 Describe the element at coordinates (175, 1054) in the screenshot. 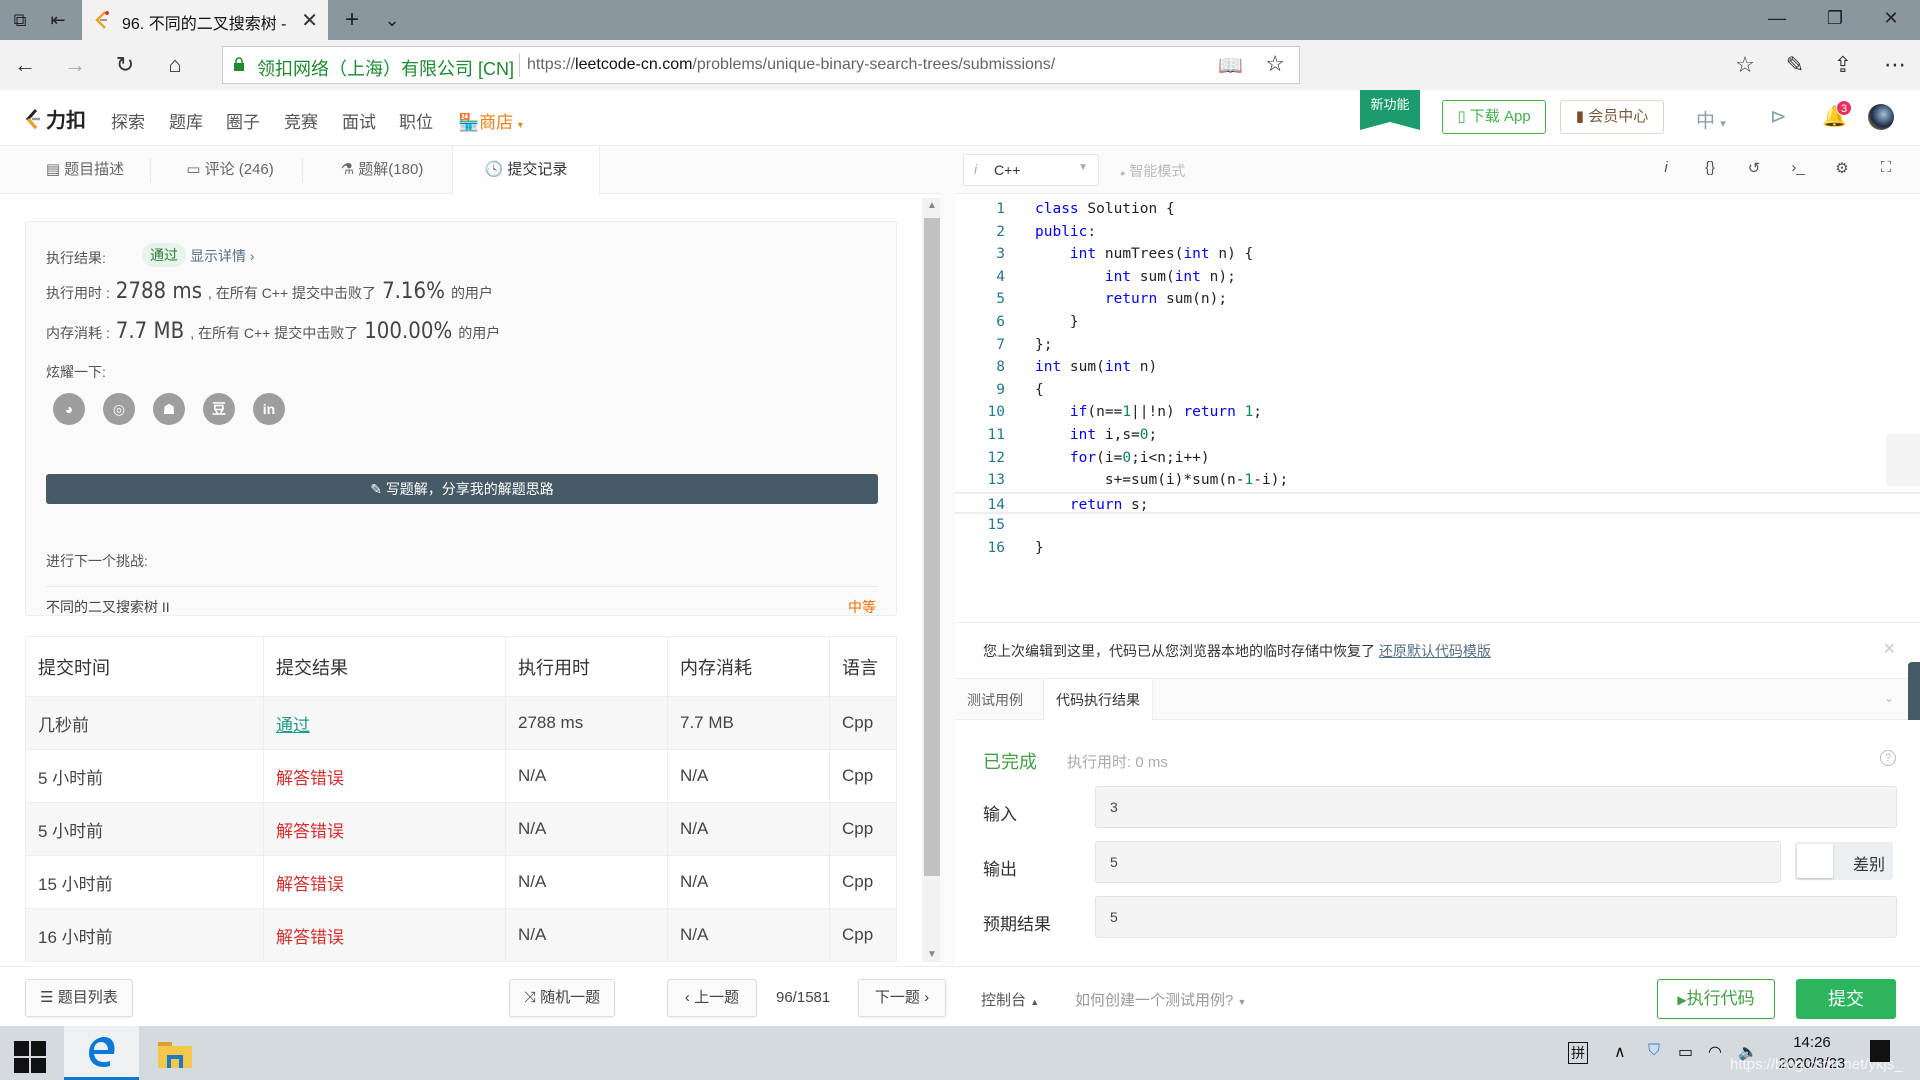

I see `file-explorer-icon` at that location.